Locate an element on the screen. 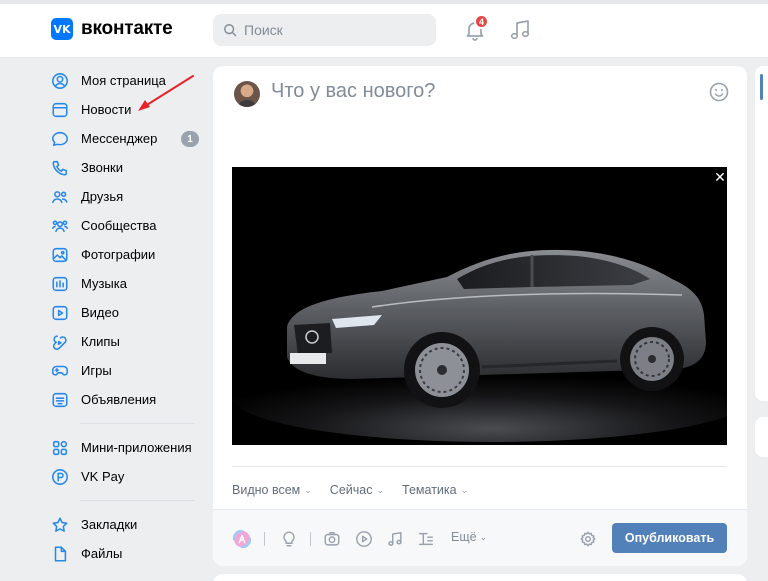  photo-icon is located at coordinates (60, 255).